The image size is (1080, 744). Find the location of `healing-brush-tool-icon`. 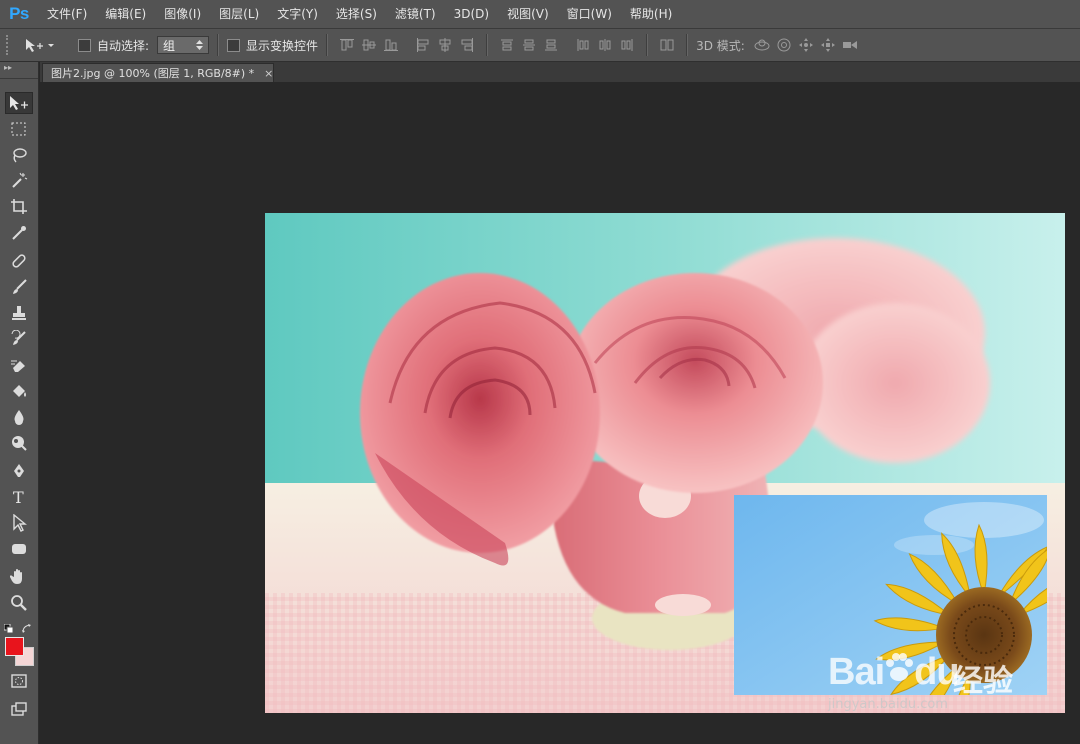

healing-brush-tool-icon is located at coordinates (19, 261).